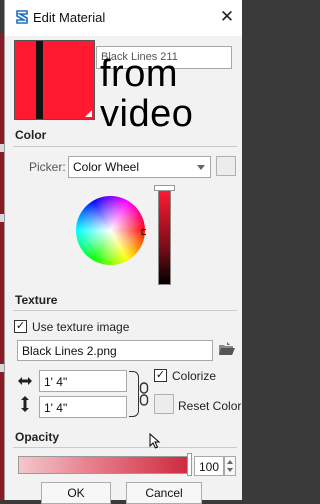 The image size is (320, 504). I want to click on color-heading: Color, so click(31, 135).